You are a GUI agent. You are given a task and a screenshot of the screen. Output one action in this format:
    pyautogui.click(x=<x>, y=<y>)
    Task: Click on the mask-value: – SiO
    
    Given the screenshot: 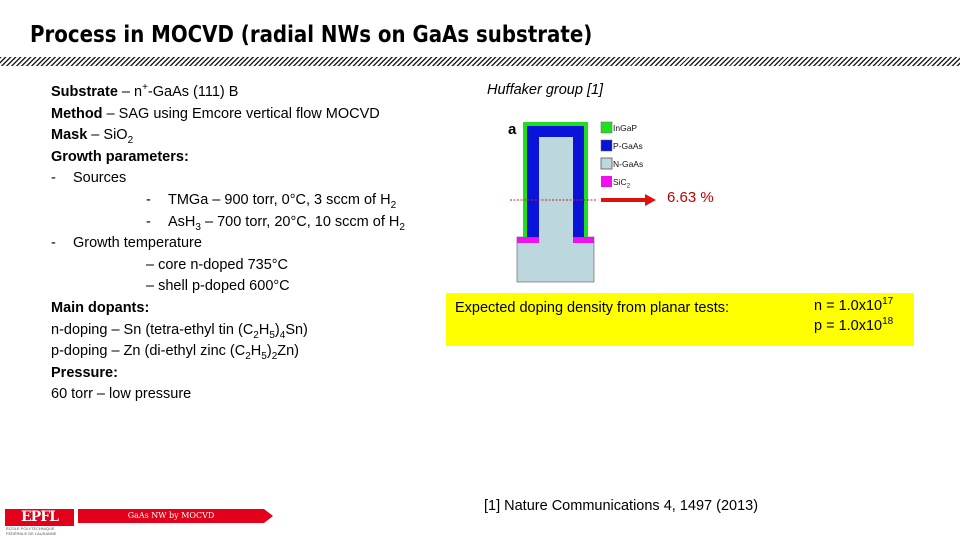 What is the action you would take?
    pyautogui.click(x=107, y=135)
    